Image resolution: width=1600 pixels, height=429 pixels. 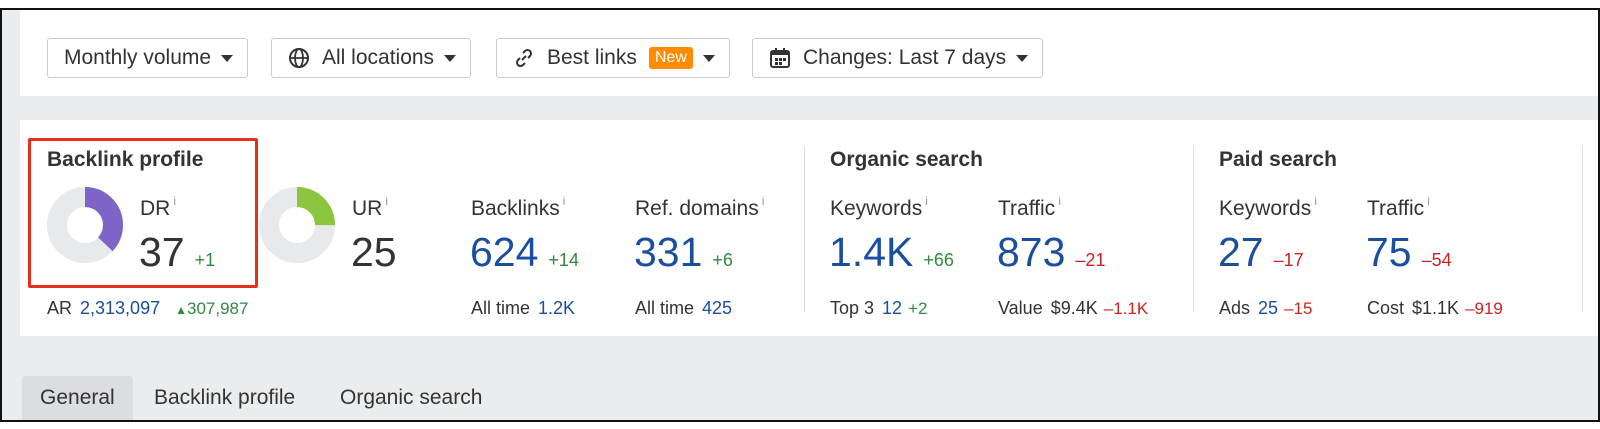 What do you see at coordinates (1268, 207) in the screenshot?
I see `paid-keywords-label: Keywords i` at bounding box center [1268, 207].